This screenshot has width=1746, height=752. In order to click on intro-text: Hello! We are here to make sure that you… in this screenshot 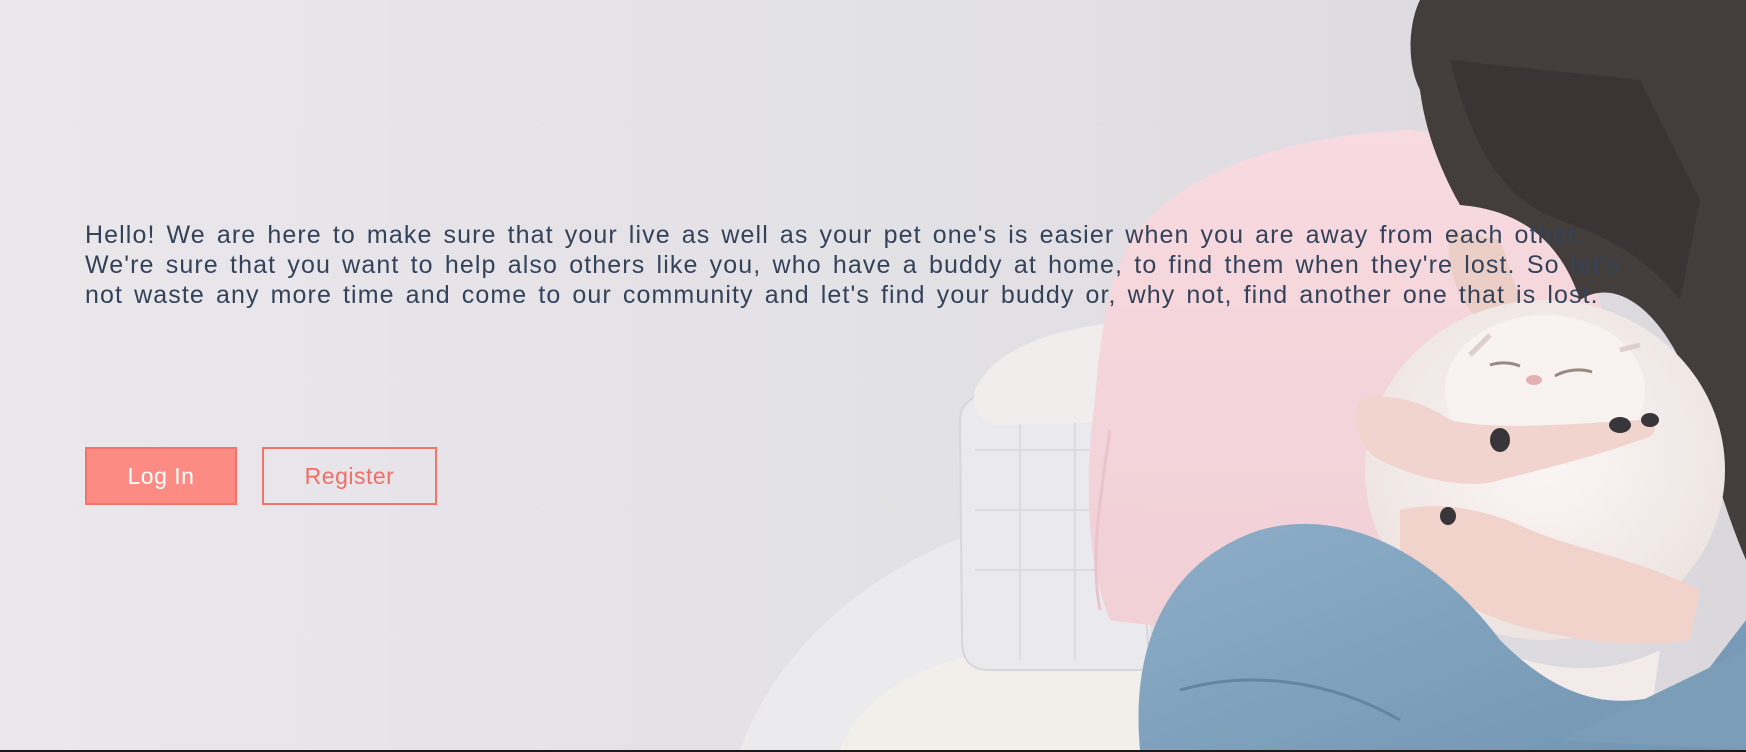, I will do `click(852, 265)`.